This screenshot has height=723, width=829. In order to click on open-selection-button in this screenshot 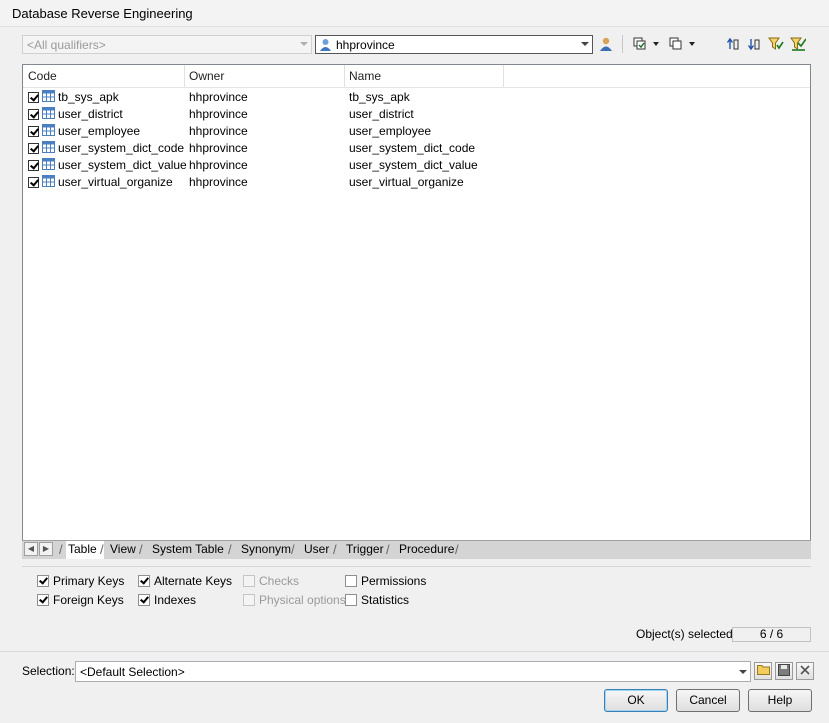, I will do `click(763, 671)`.